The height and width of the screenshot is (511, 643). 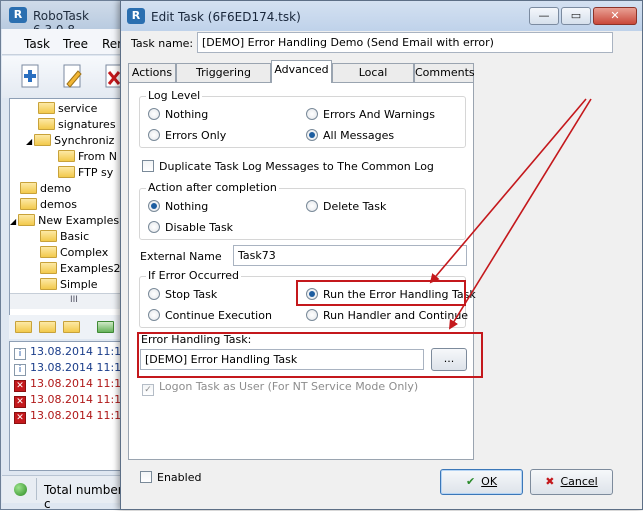 I want to click on cancel-button: ✖ Cancel, so click(x=571, y=482).